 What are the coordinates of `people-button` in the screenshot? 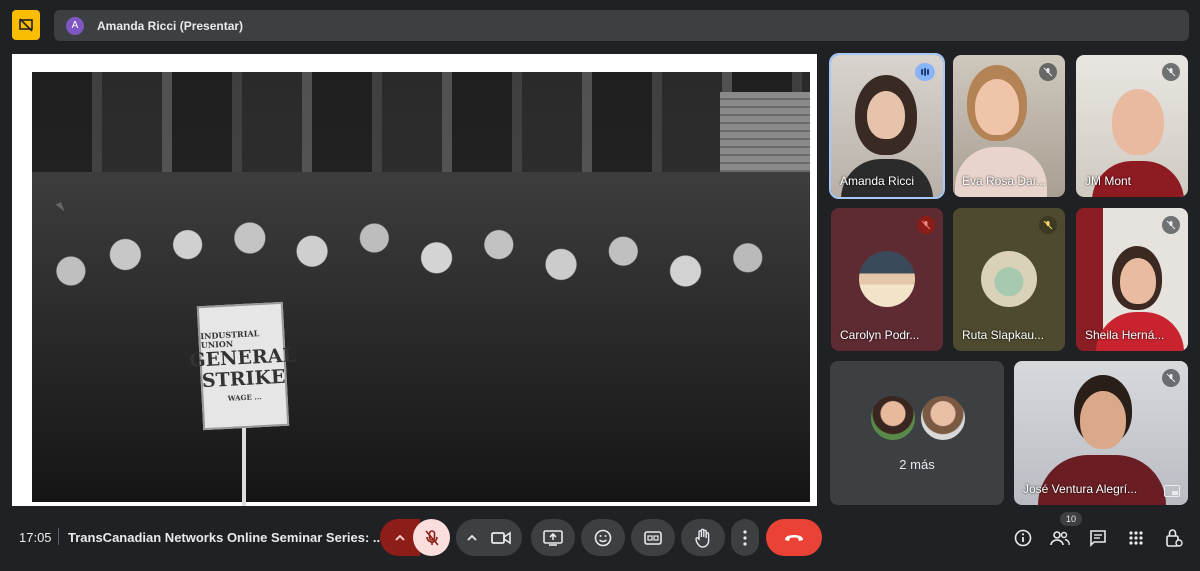 It's located at (1060, 538).